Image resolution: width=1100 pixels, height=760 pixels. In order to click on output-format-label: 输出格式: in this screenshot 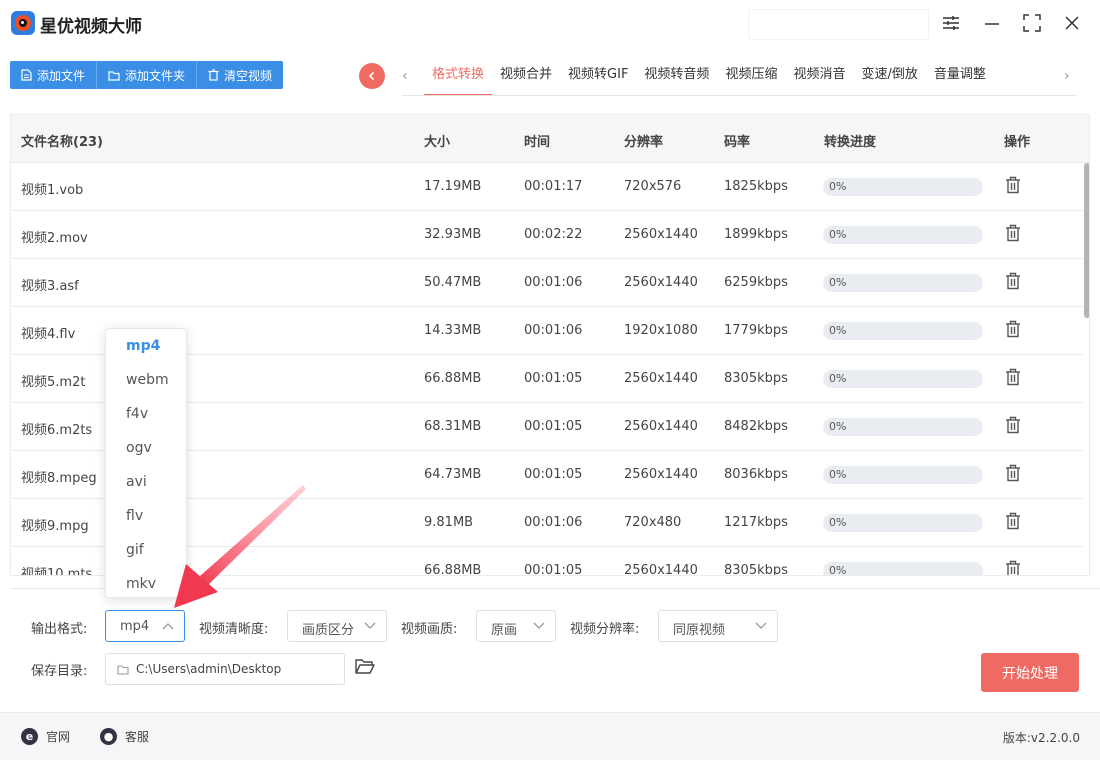, I will do `click(59, 629)`.